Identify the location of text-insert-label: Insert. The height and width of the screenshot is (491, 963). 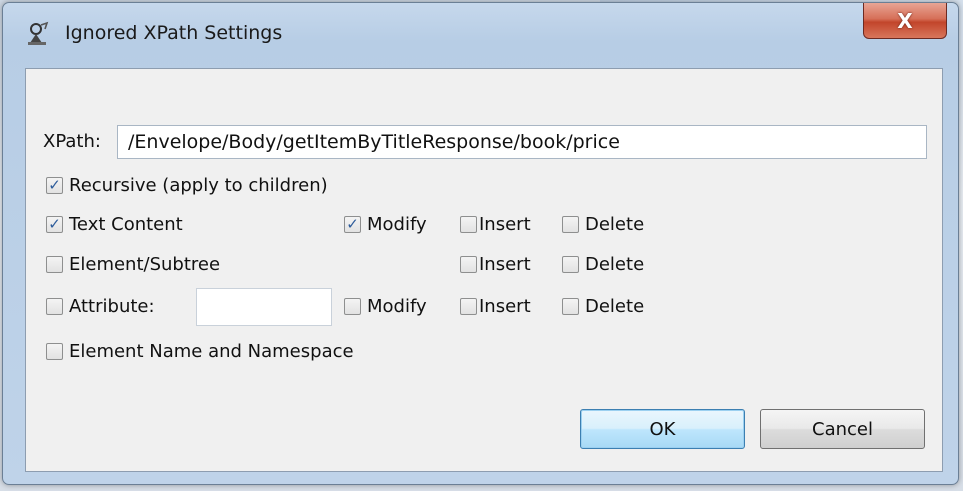
(505, 224).